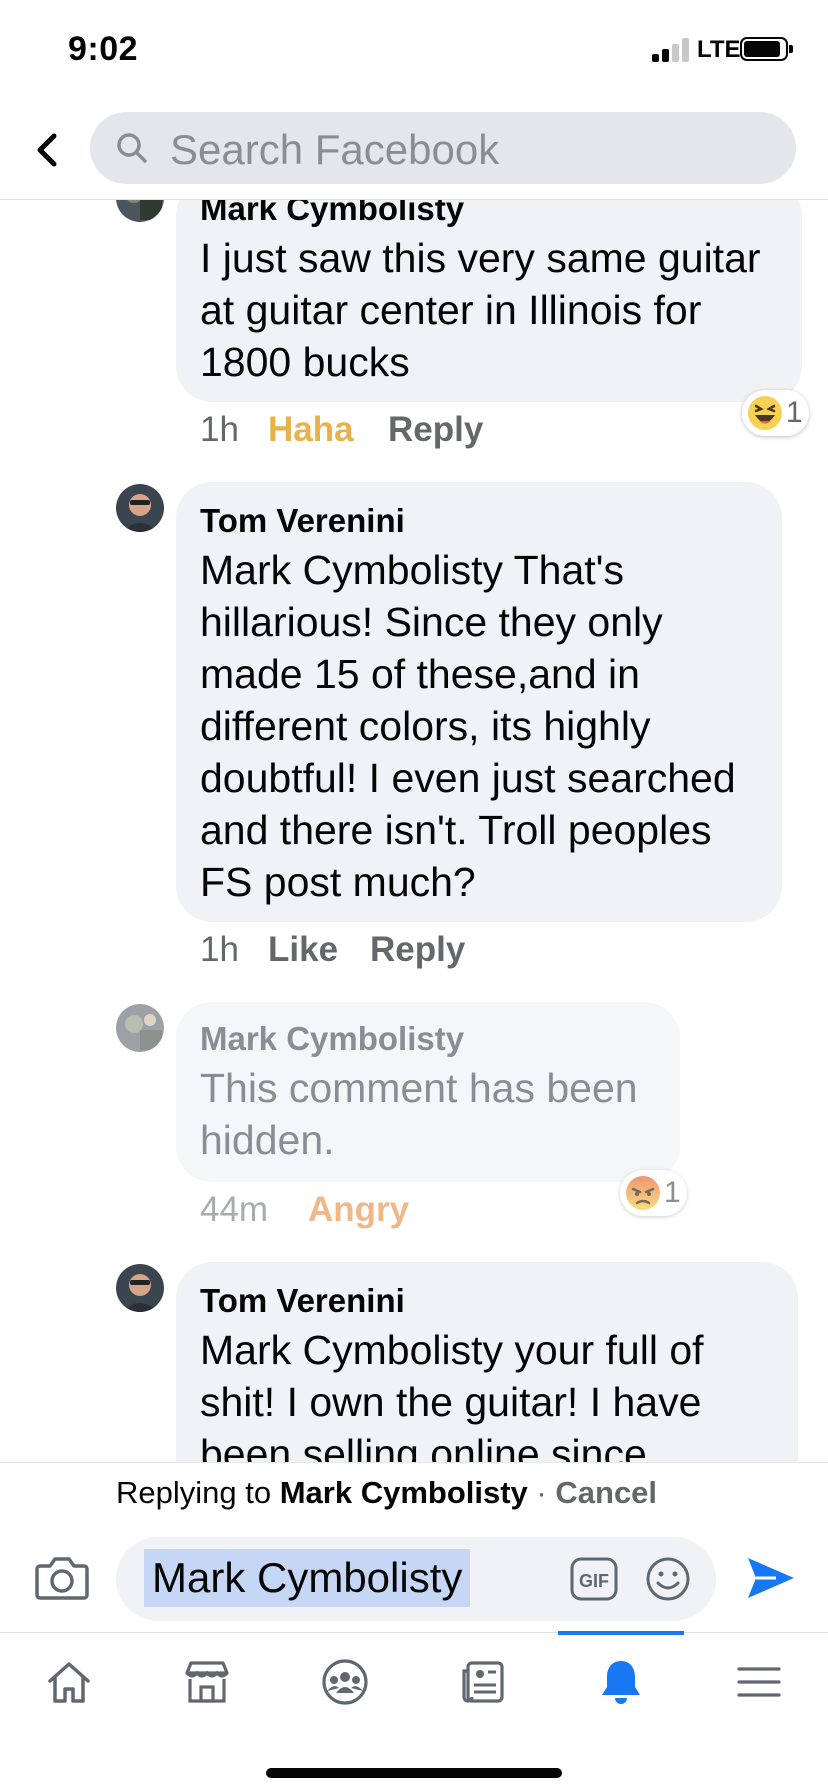 The width and height of the screenshot is (828, 1792). What do you see at coordinates (311, 430) in the screenshot?
I see `haha-reaction-button: Haha` at bounding box center [311, 430].